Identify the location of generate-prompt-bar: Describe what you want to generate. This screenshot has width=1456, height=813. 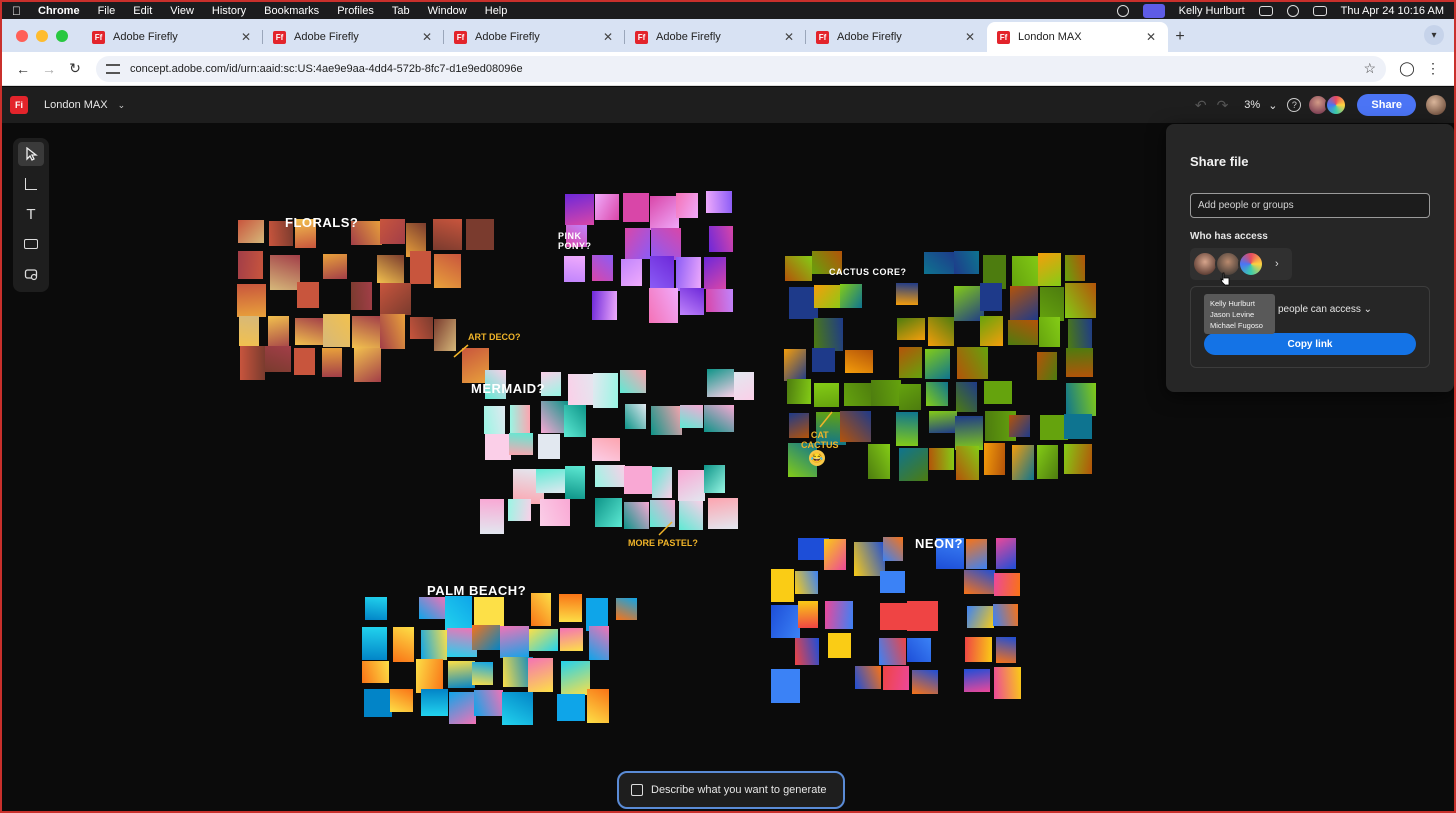
(731, 790).